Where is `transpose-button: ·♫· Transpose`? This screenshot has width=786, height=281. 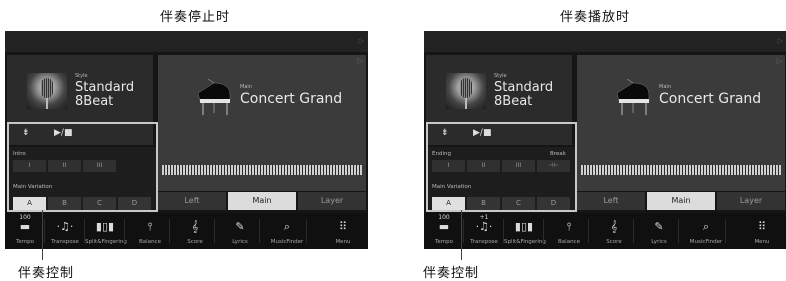
transpose-button: ·♫· Transpose is located at coordinates (65, 231).